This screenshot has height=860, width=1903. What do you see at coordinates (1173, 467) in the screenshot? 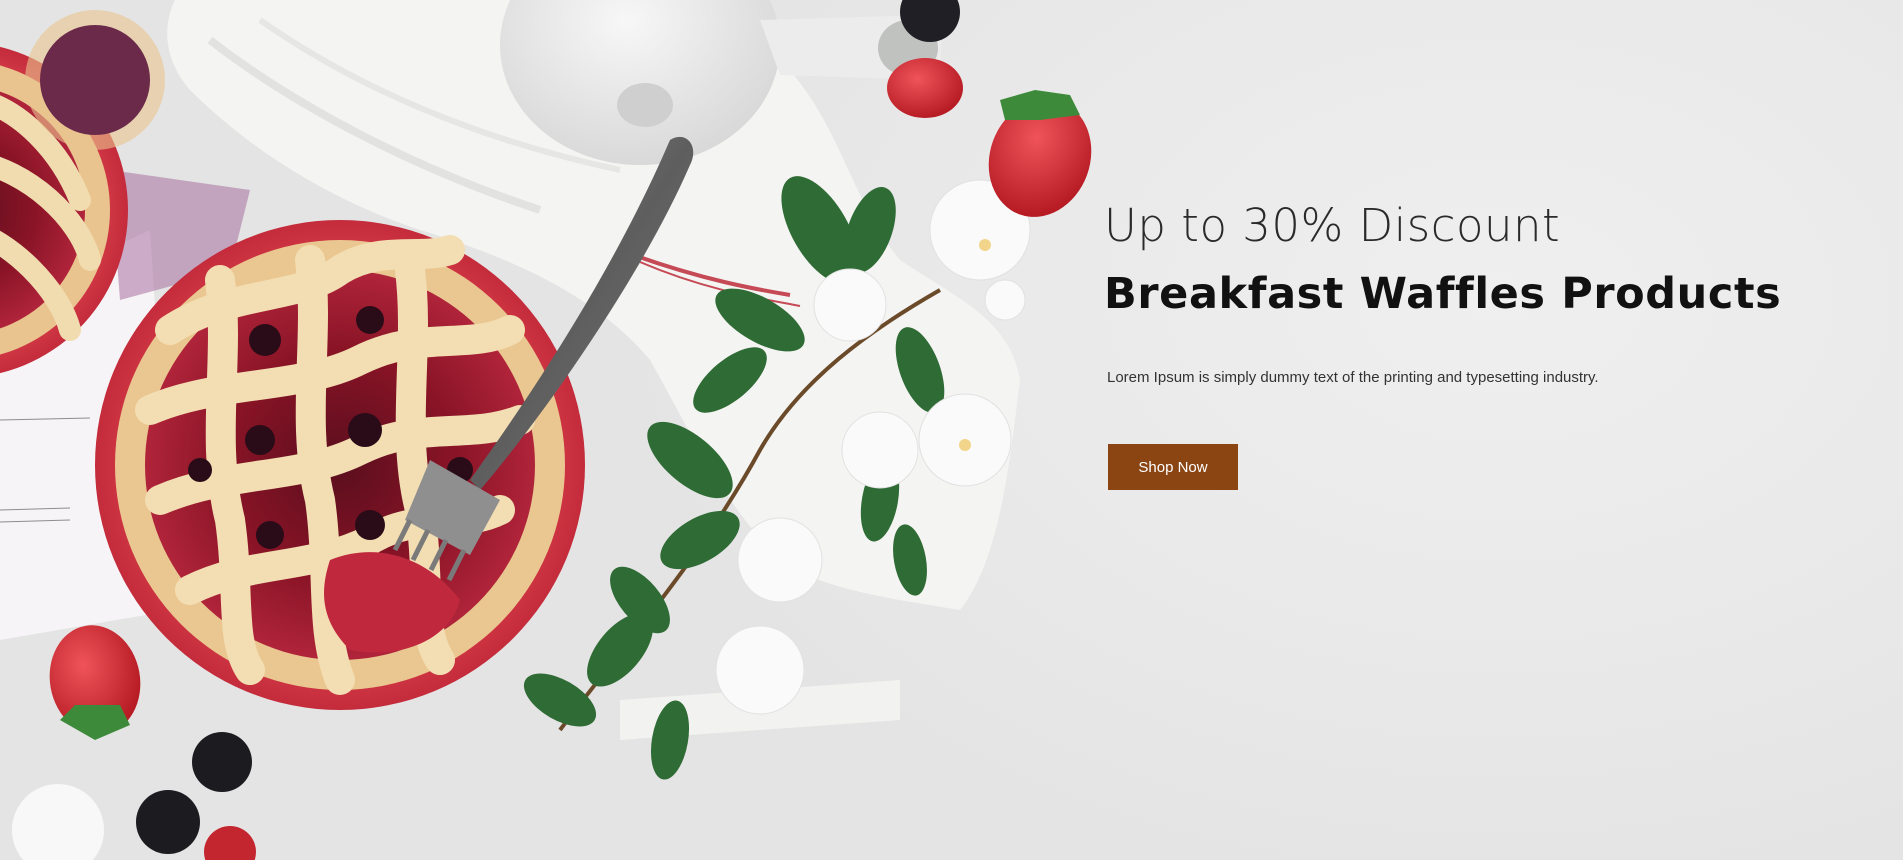
I see `shop-now-button: Shop Now` at bounding box center [1173, 467].